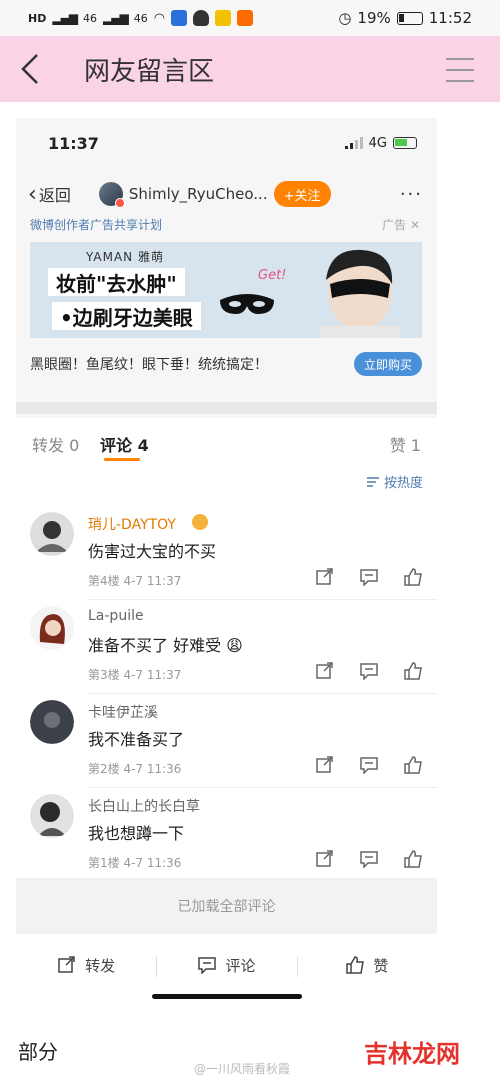 This screenshot has height=1084, width=500. I want to click on site-logo: 吉林龙网, so click(412, 1054).